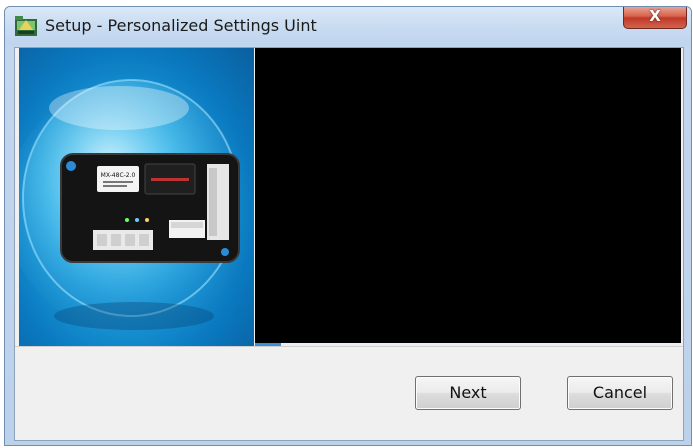 This screenshot has height=448, width=693. I want to click on title-bar: Setup - Personalized Settings Uint X, so click(348, 26).